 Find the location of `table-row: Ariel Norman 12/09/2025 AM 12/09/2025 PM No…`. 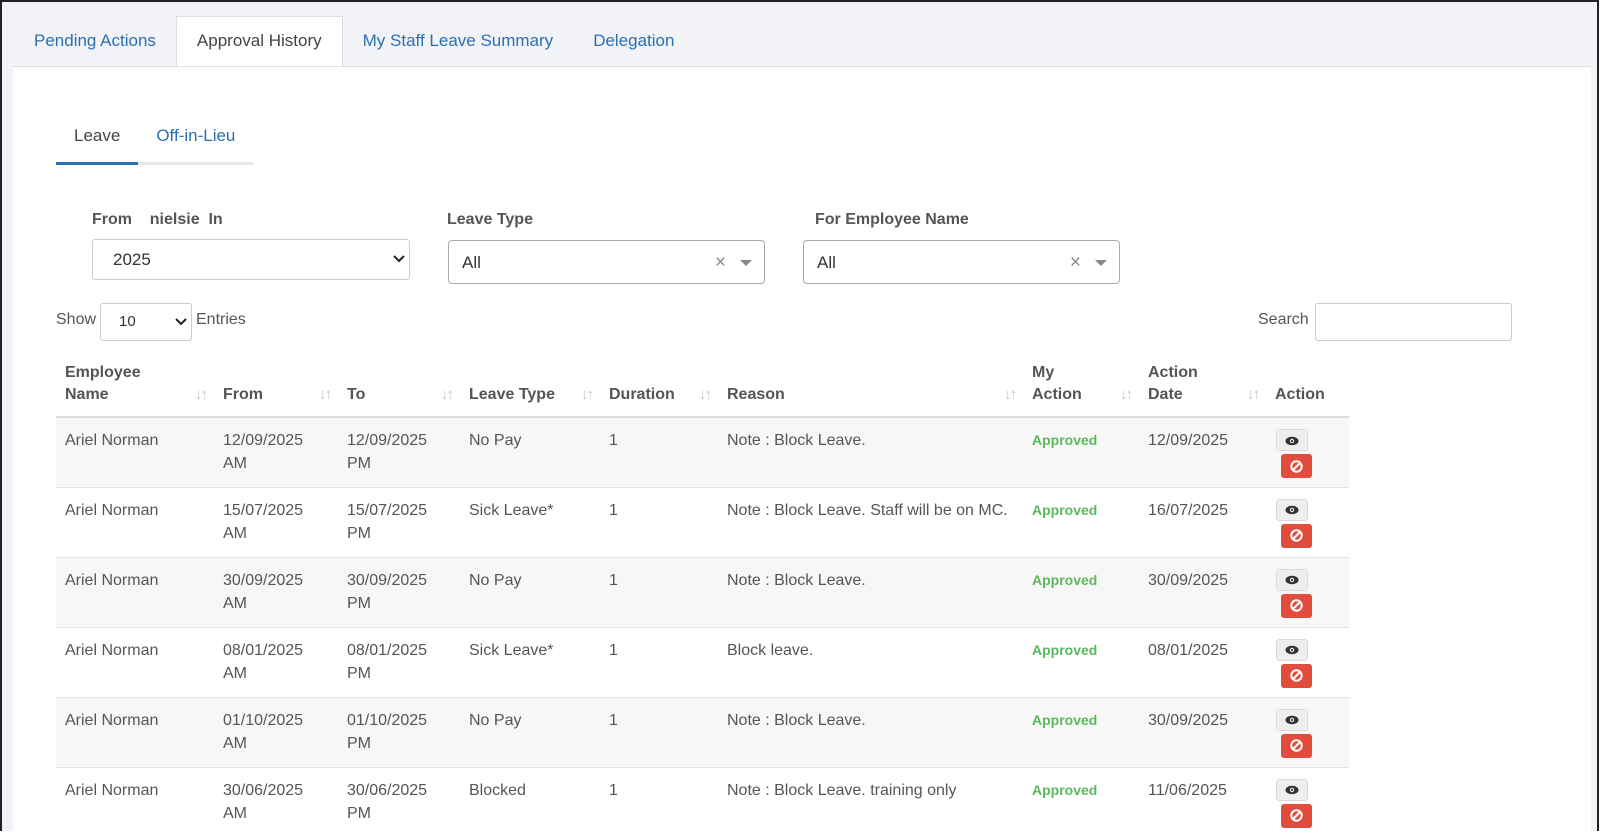

table-row: Ariel Norman 12/09/2025 AM 12/09/2025 PM No… is located at coordinates (702, 452).